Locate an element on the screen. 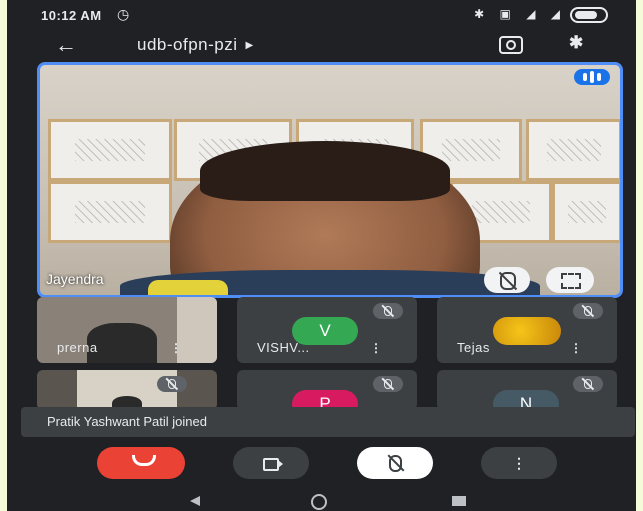 This screenshot has width=643, height=511. participant-tile-p: P is located at coordinates (327, 390).